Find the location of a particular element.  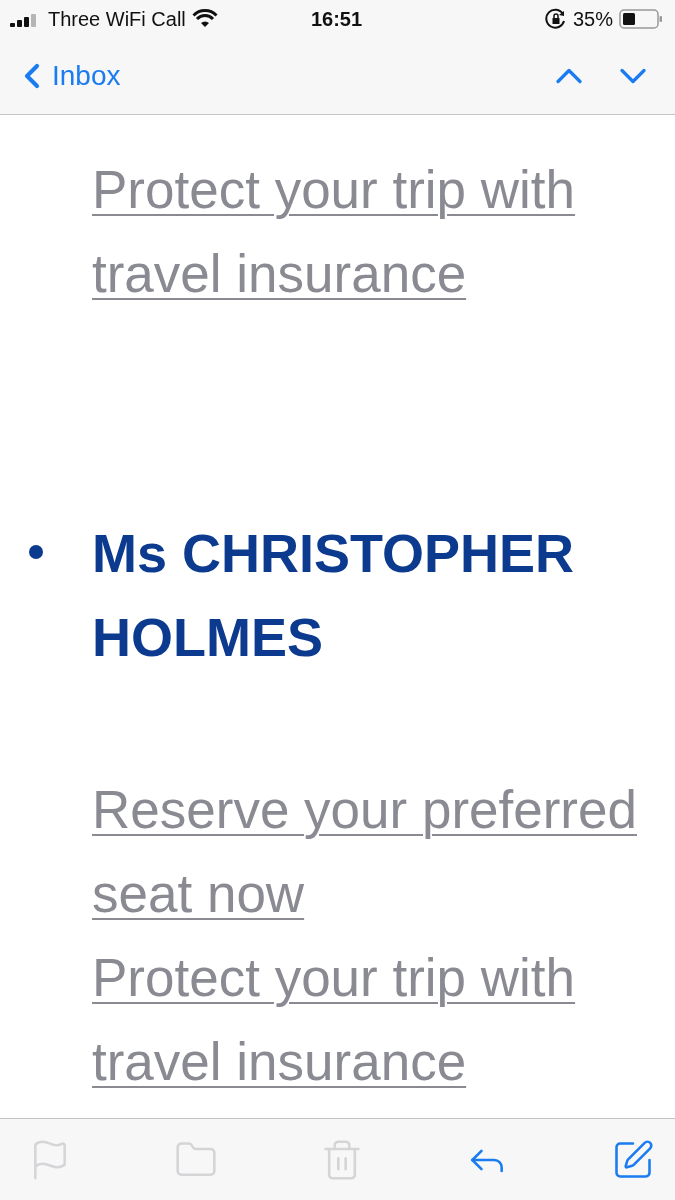

status-time: 16:51 is located at coordinates (336, 19).